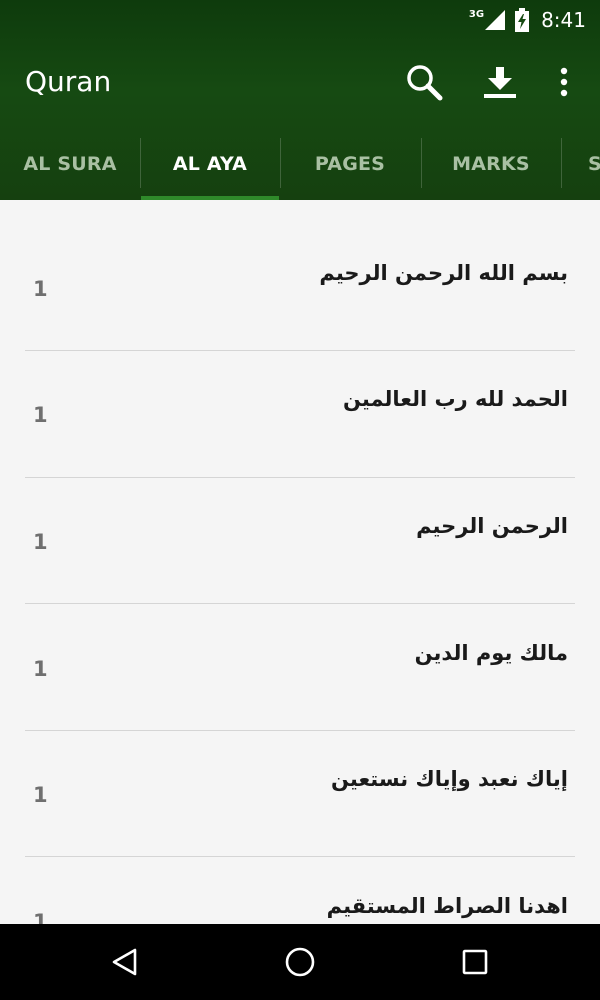 Image resolution: width=600 pixels, height=1000 pixels. What do you see at coordinates (300, 643) in the screenshot?
I see `list-item: مالك يوم الدين 1` at bounding box center [300, 643].